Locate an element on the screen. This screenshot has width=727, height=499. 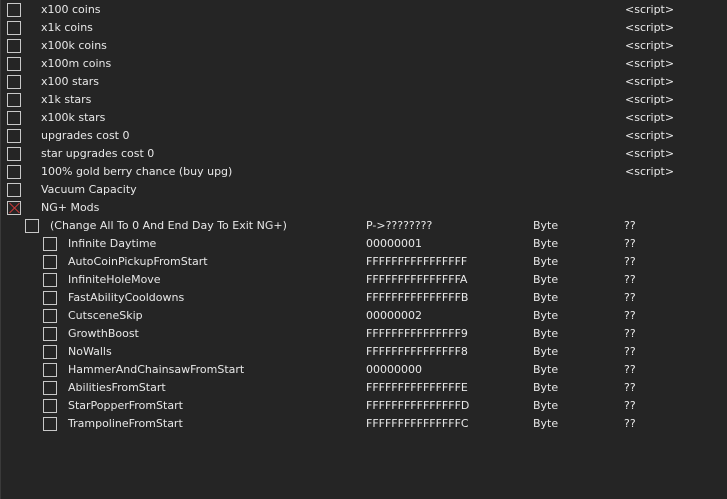
row-address: FFFFFFFFFFFFFFF9 is located at coordinates (417, 334).